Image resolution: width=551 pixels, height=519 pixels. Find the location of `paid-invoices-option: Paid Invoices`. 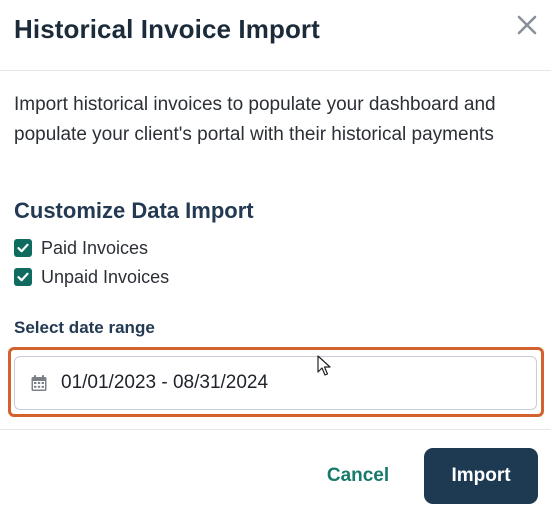

paid-invoices-option: Paid Invoices is located at coordinates (81, 248).